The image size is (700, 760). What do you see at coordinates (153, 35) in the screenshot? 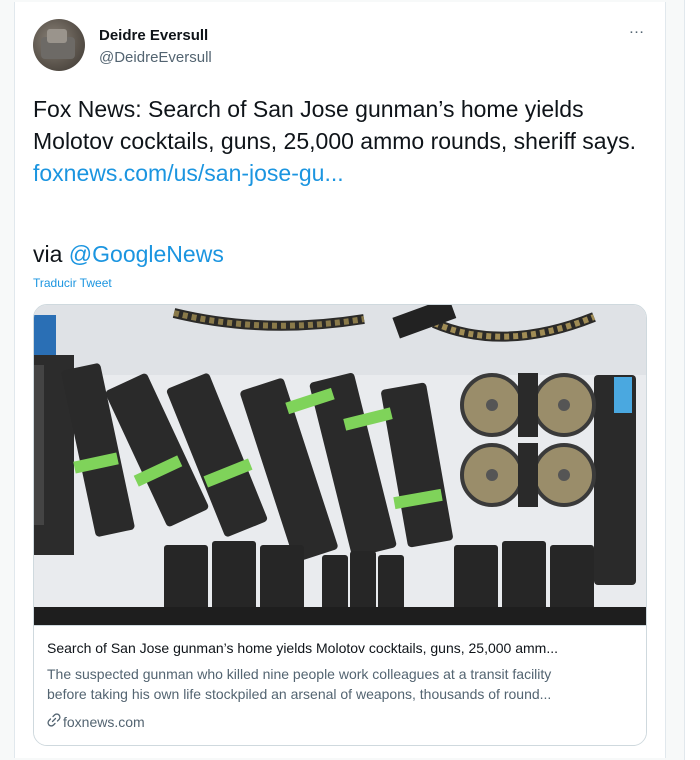
I see `user-name: Deidre Eversull` at bounding box center [153, 35].